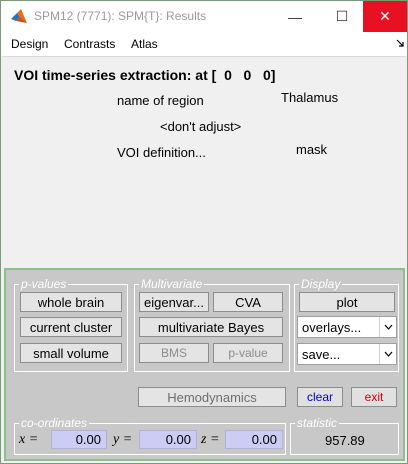 Image resolution: width=408 pixels, height=464 pixels. I want to click on window-title: SPM12 (7771): SPM{T}: Results, so click(120, 16).